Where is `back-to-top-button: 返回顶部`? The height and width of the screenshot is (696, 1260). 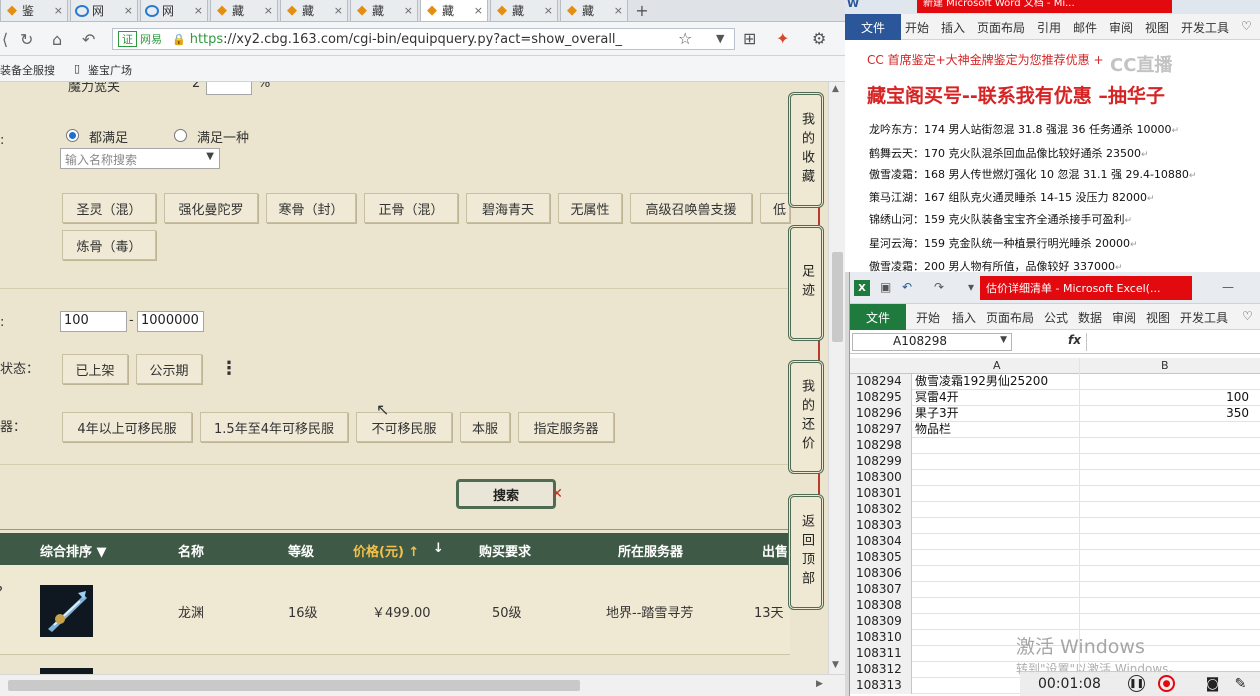
back-to-top-button: 返回顶部 is located at coordinates (806, 552).